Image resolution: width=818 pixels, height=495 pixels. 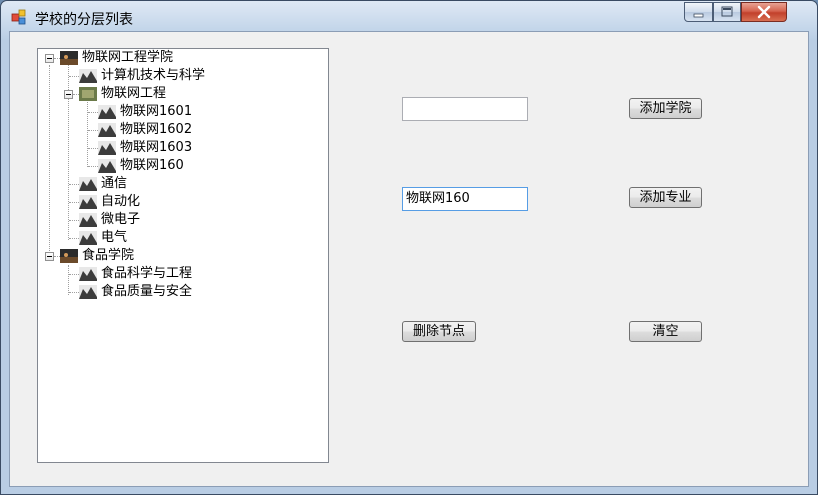 What do you see at coordinates (409, 16) in the screenshot?
I see `title-bar: 学校的分层列表` at bounding box center [409, 16].